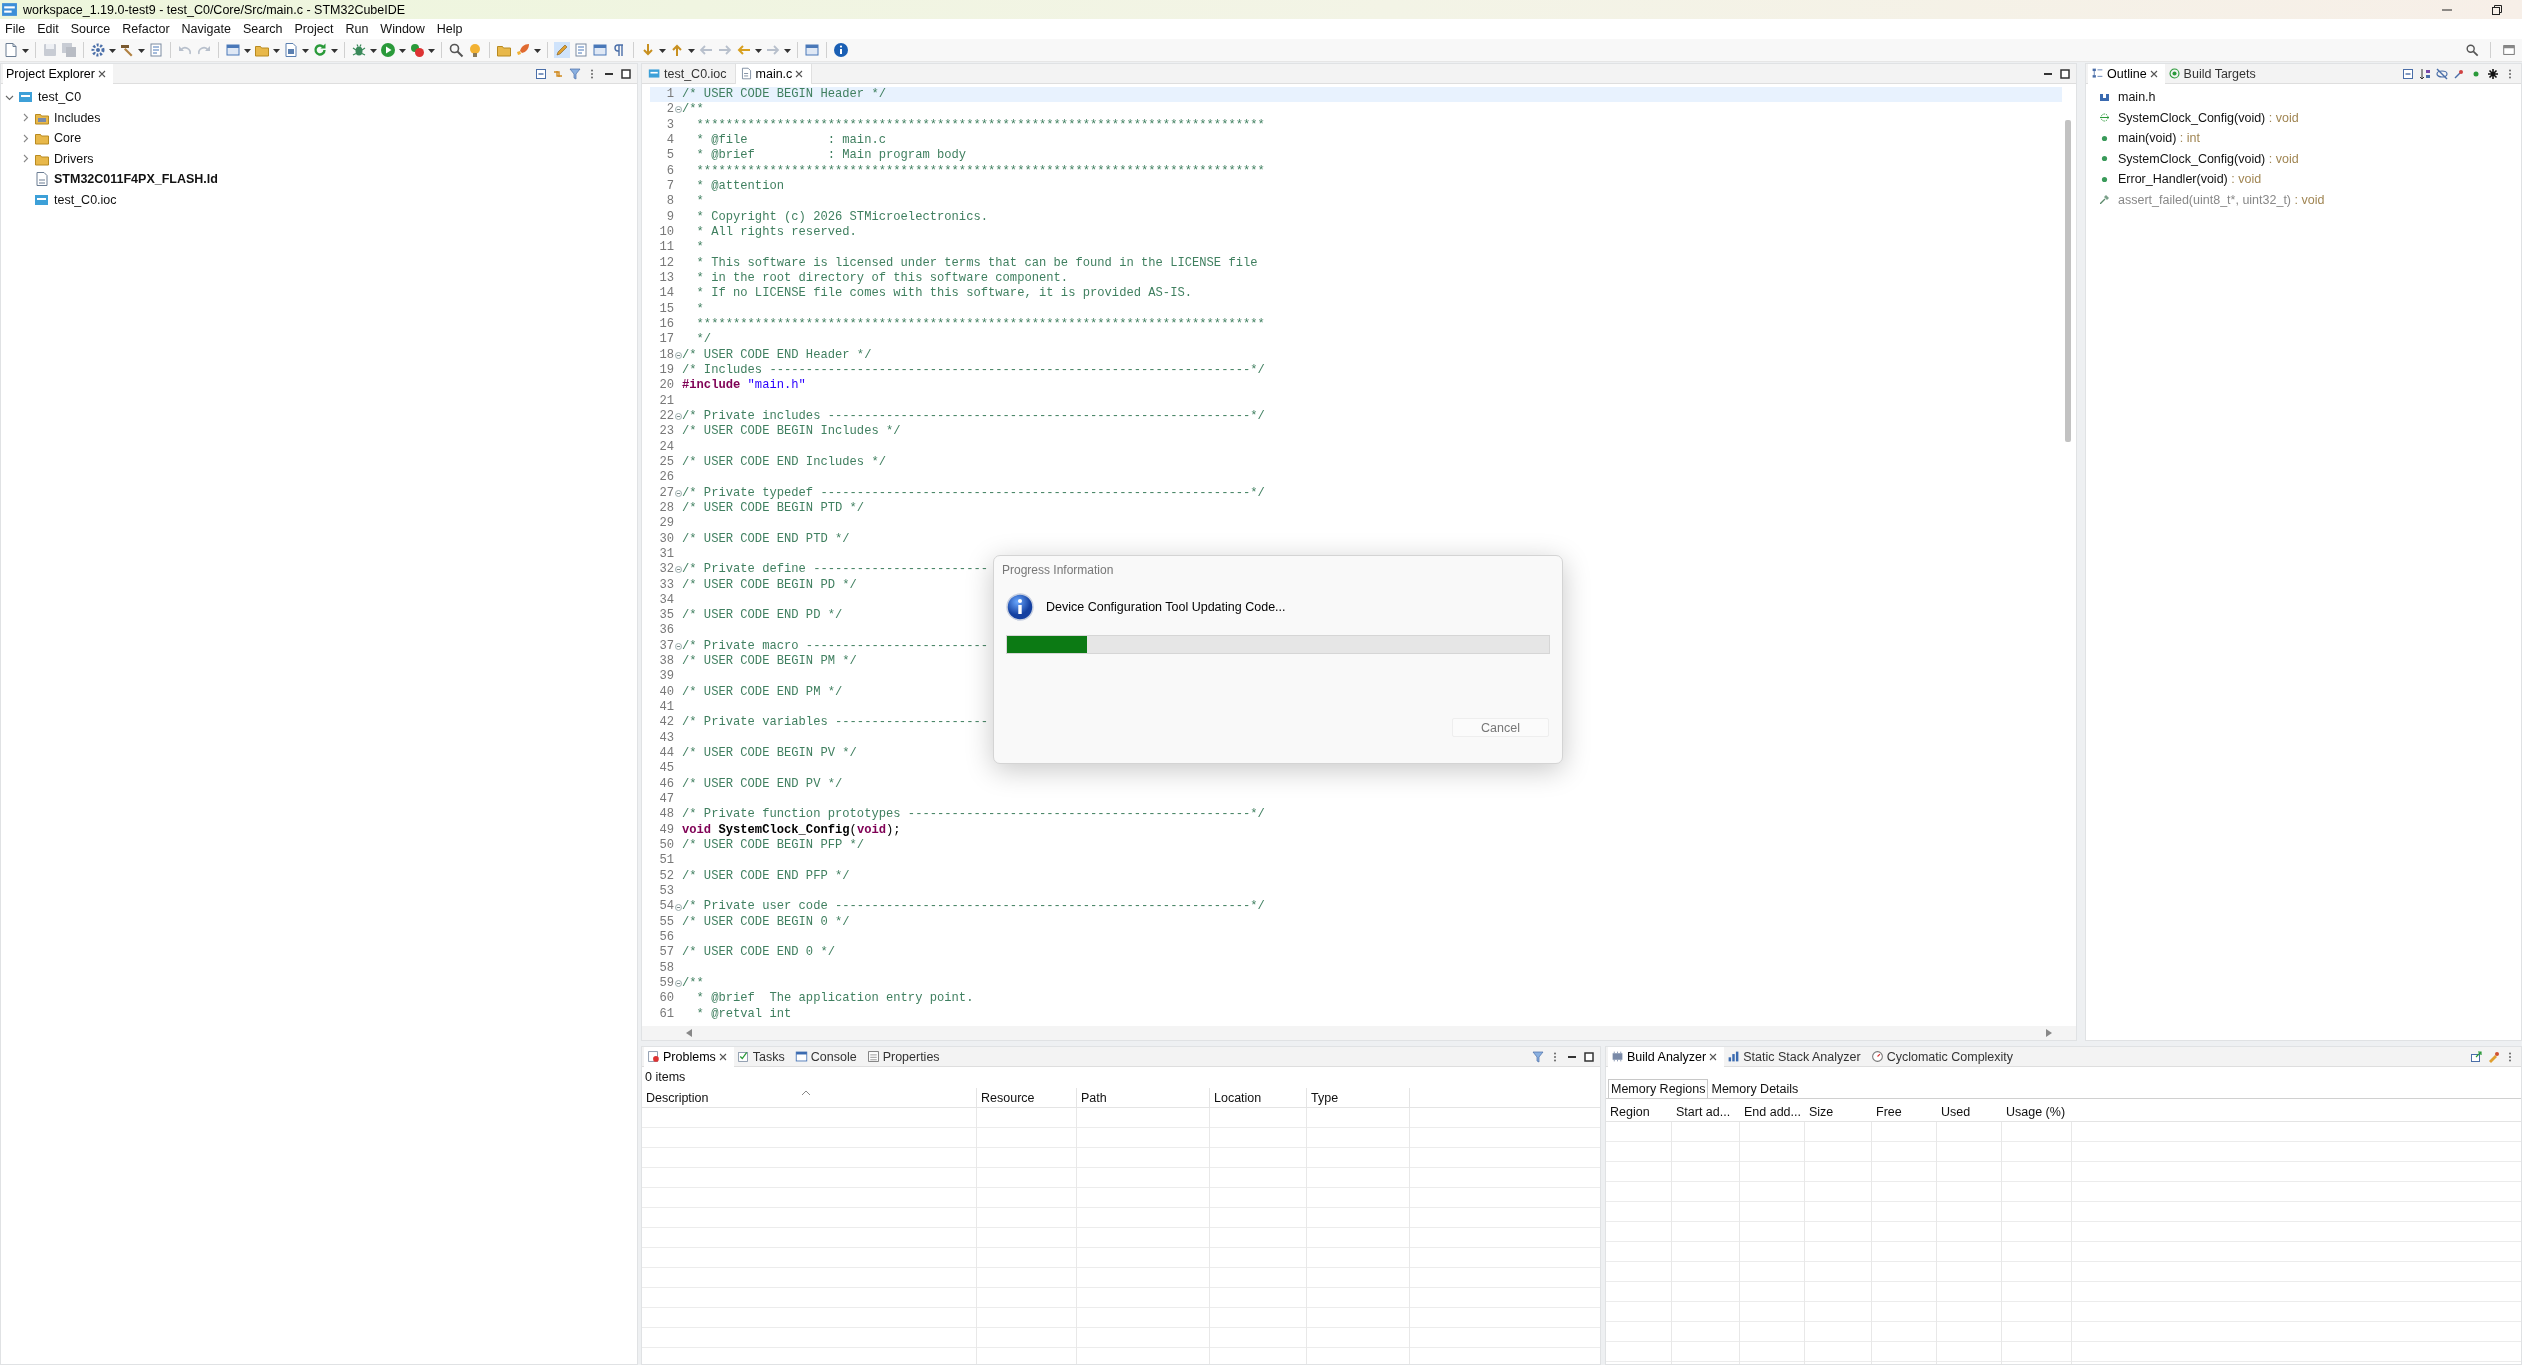 Image resolution: width=2522 pixels, height=1365 pixels. I want to click on menu-item: File, so click(15, 29).